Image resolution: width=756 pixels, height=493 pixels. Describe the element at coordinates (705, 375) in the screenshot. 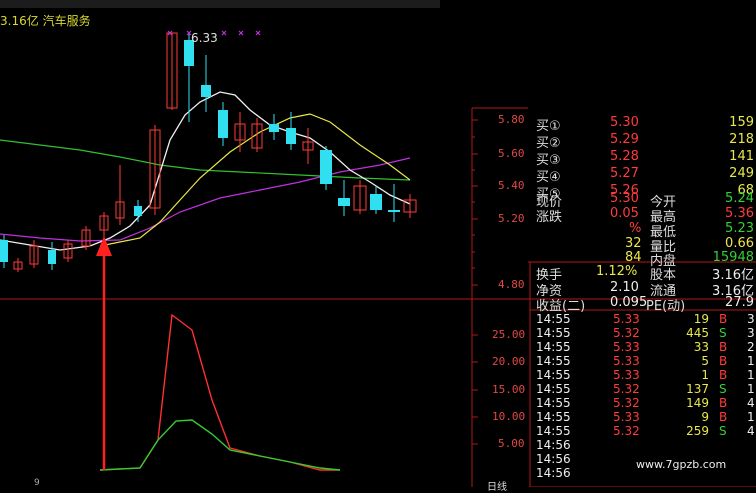

I see `trade-volume: 1` at that location.